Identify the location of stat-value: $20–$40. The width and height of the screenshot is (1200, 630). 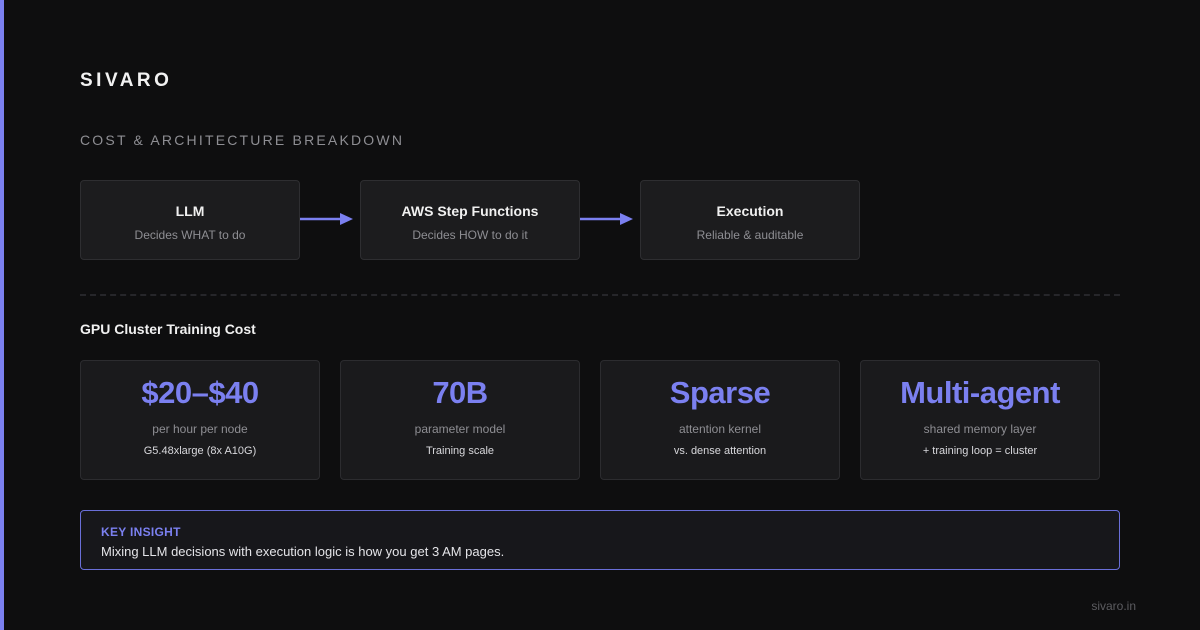
(200, 392).